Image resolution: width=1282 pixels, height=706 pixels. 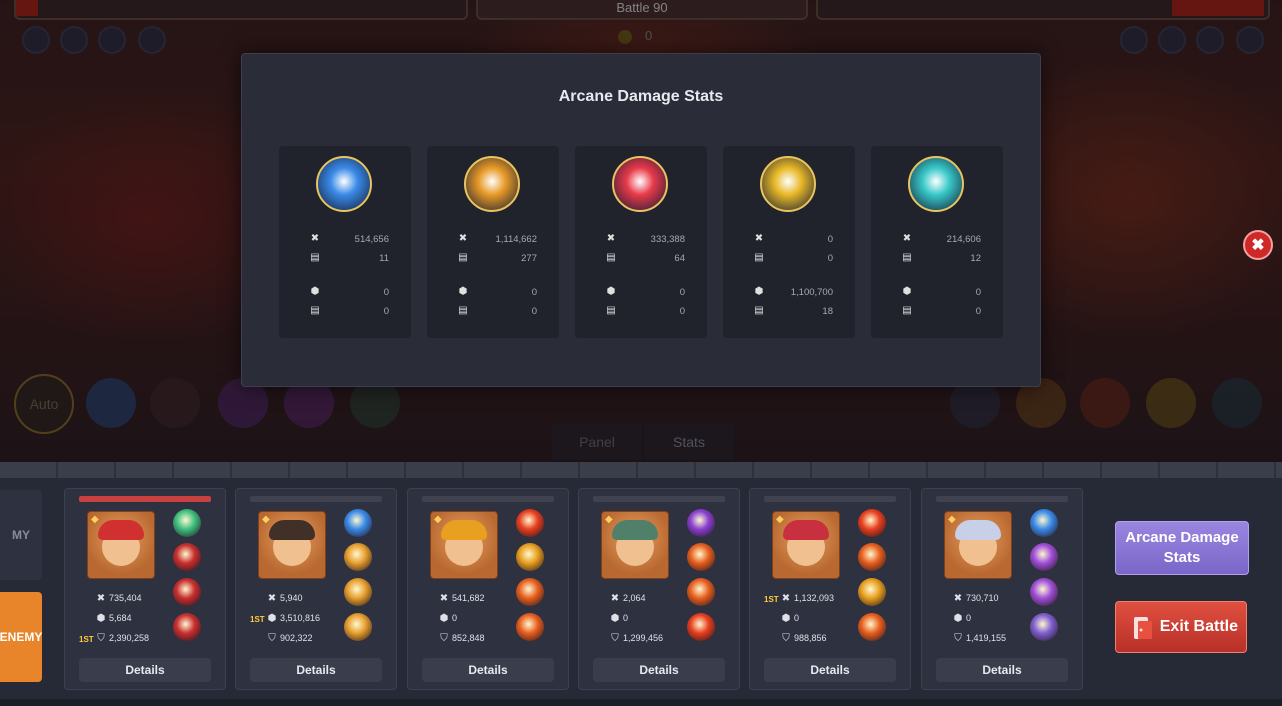 What do you see at coordinates (786, 638) in the screenshot?
I see `shield-icon: ⛉` at bounding box center [786, 638].